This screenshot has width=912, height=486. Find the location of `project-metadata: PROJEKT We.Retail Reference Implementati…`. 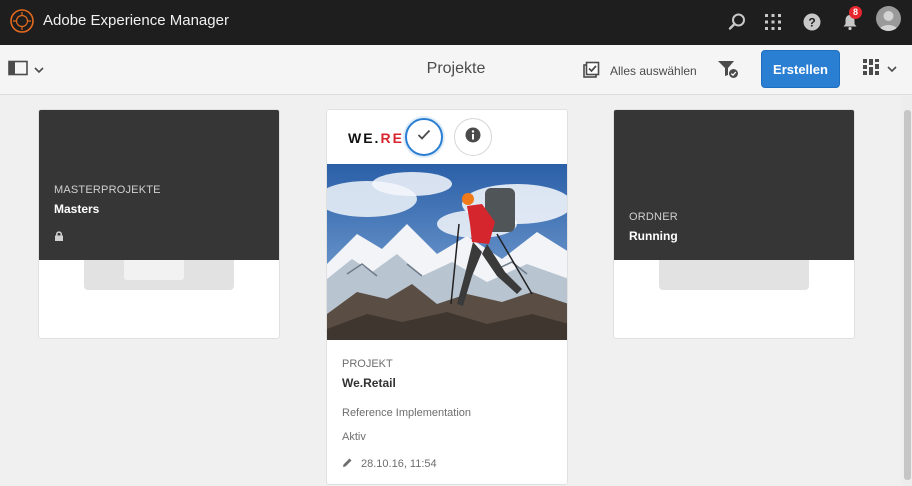

project-metadata: PROJEKT We.Retail Reference Implementati… is located at coordinates (449, 414).